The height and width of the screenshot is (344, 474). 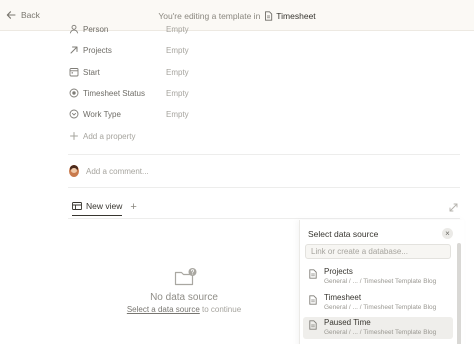 I want to click on add-view-button: +, so click(x=133, y=206).